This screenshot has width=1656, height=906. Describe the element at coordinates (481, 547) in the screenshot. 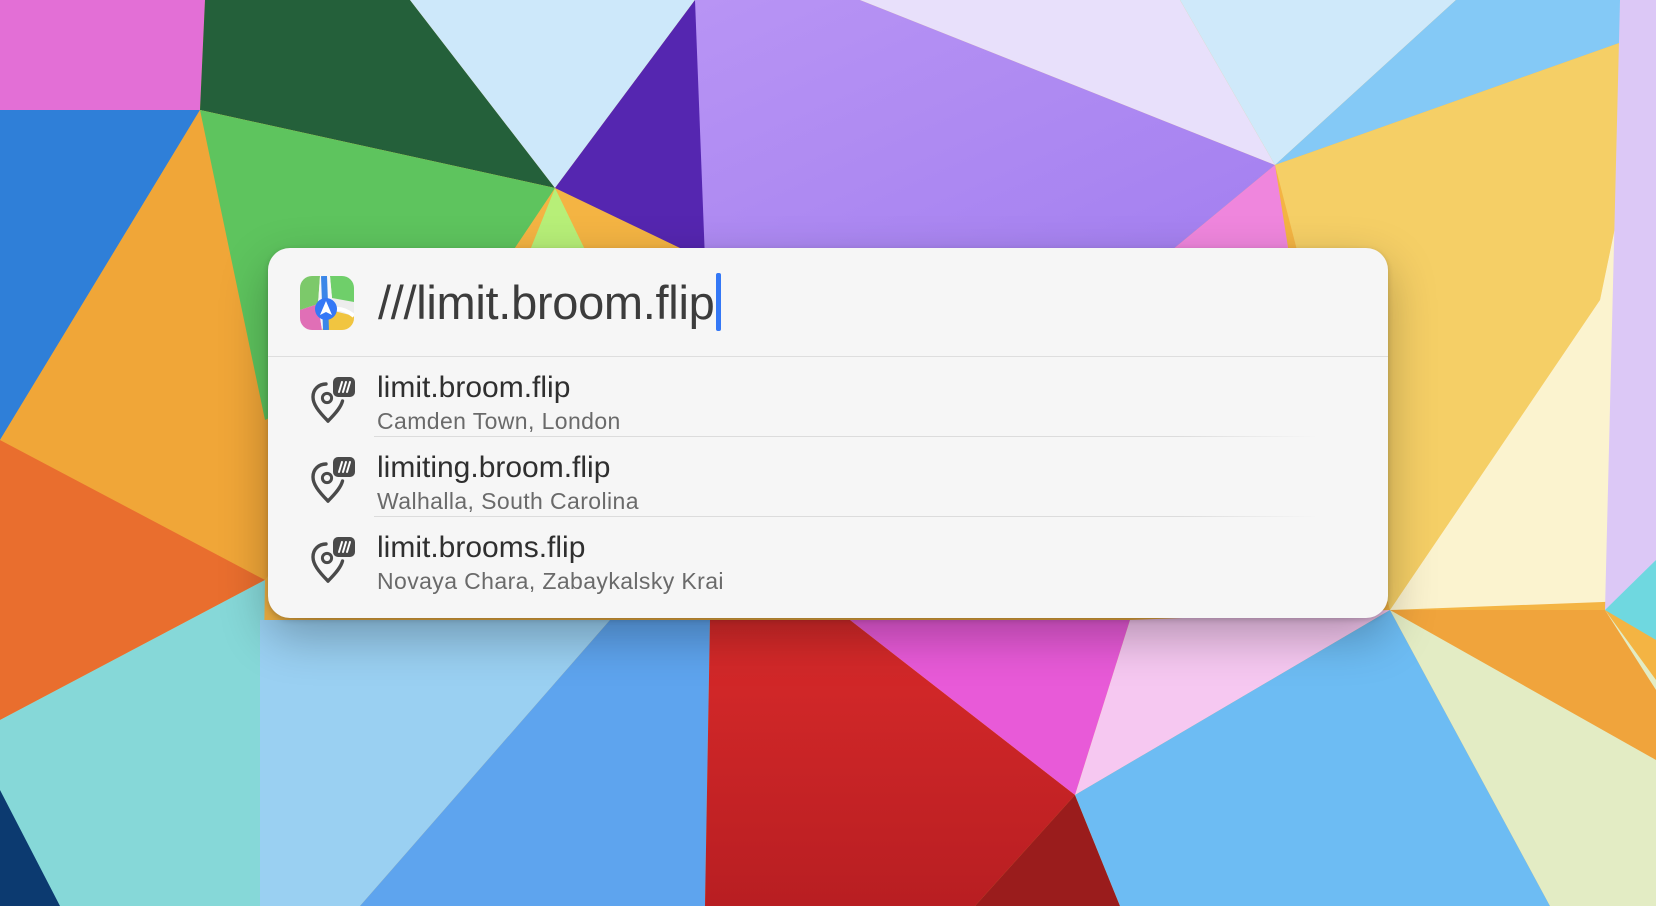

I see `result-title: limit.brooms.flip` at that location.